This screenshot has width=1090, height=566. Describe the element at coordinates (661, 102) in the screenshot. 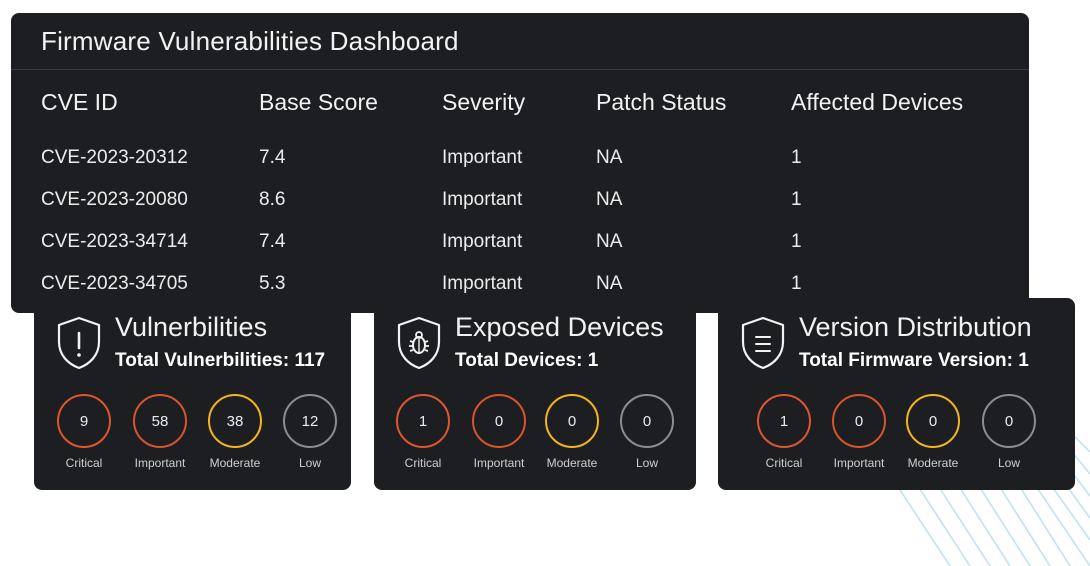

I see `column-header-patch-status: Patch Status` at that location.